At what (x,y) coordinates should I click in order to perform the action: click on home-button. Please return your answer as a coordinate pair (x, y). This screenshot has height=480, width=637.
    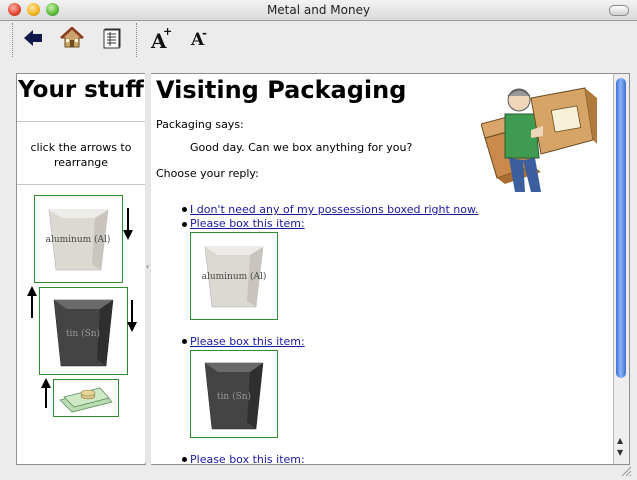
    Looking at the image, I should click on (72, 39).